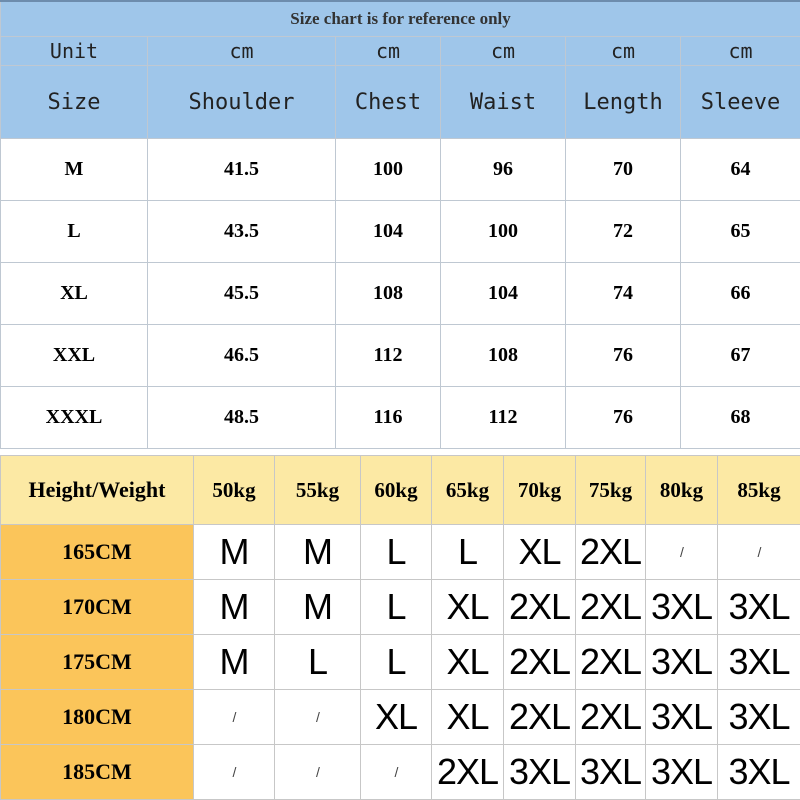  What do you see at coordinates (74, 293) in the screenshot?
I see `size-cell: XL` at bounding box center [74, 293].